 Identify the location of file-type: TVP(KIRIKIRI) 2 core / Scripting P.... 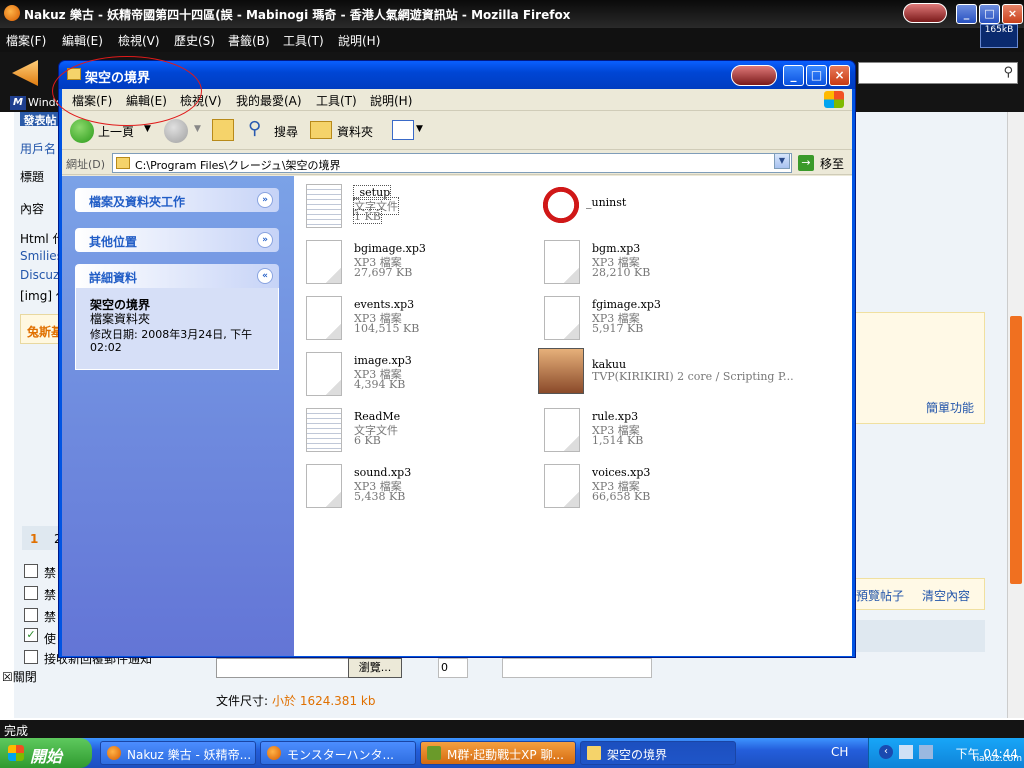
(693, 376).